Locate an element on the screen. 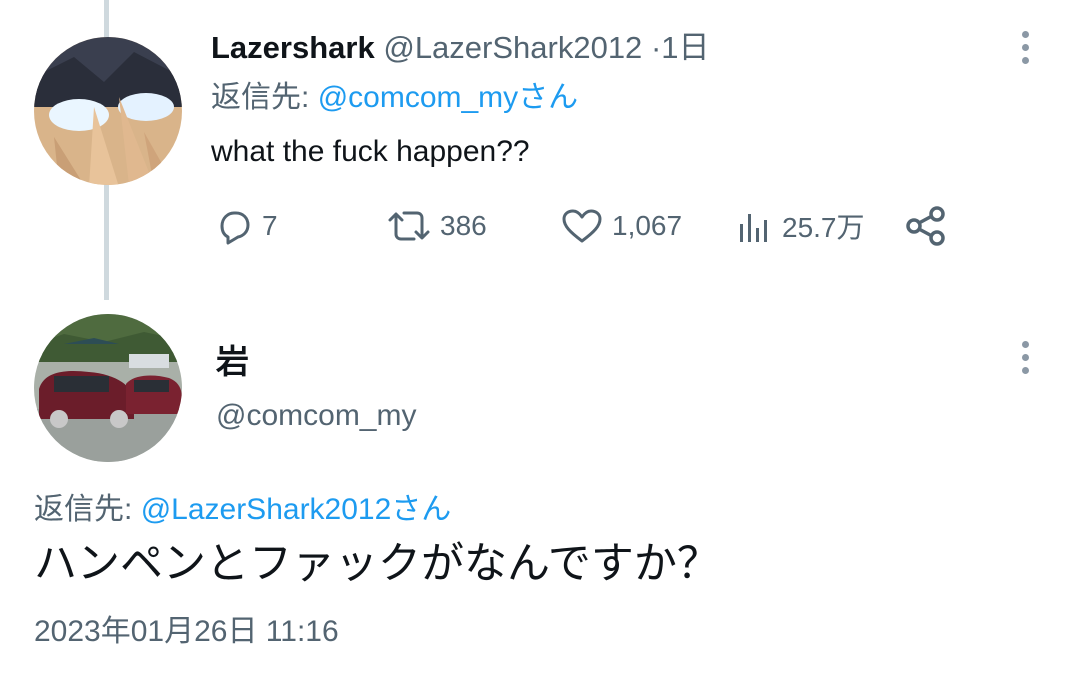  user-handle: @comcom_my is located at coordinates (316, 416).